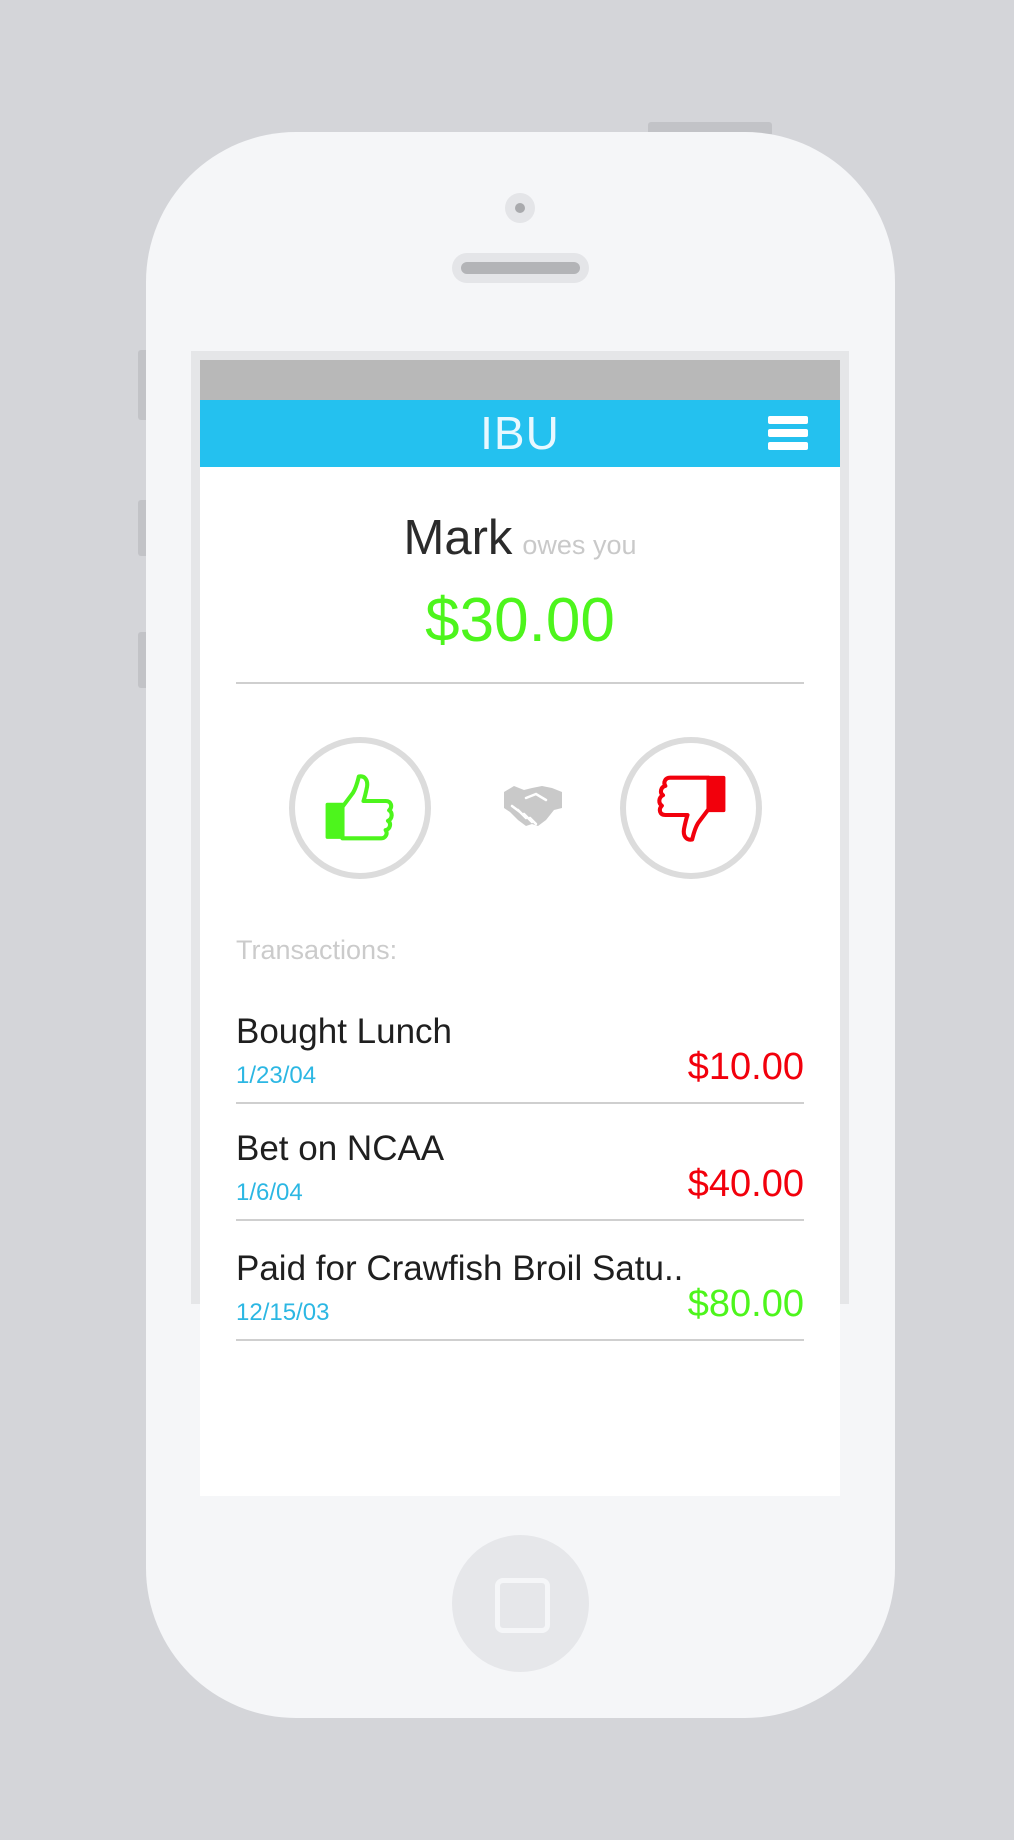  I want to click on balance-amount: $30.00, so click(520, 620).